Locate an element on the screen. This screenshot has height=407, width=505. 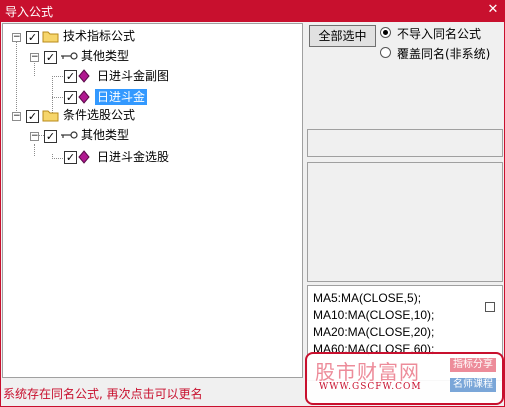
code-line: MA10:MA(CLOSE,10); is located at coordinates (374, 315).